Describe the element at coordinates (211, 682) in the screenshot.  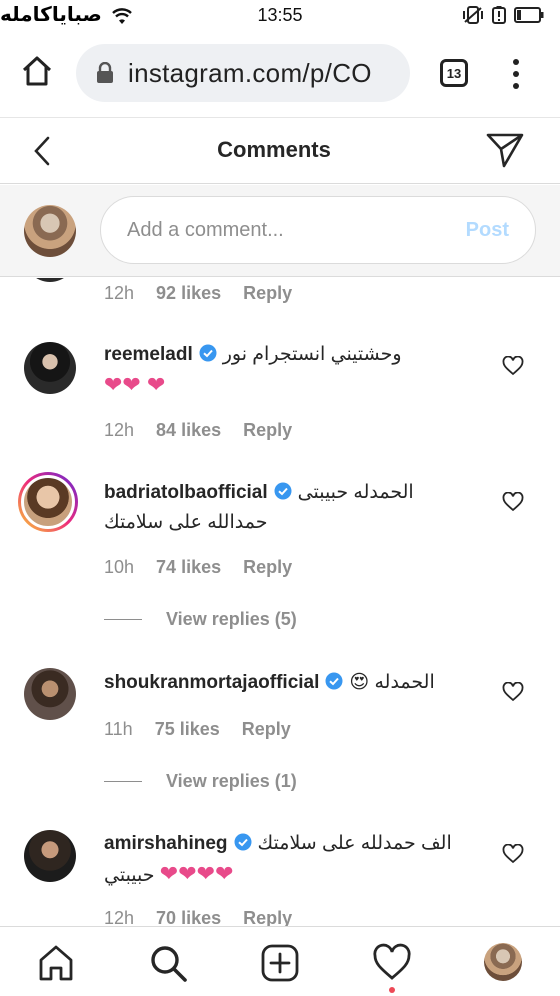
I see `comment-username: shoukranmortajaofficial` at that location.